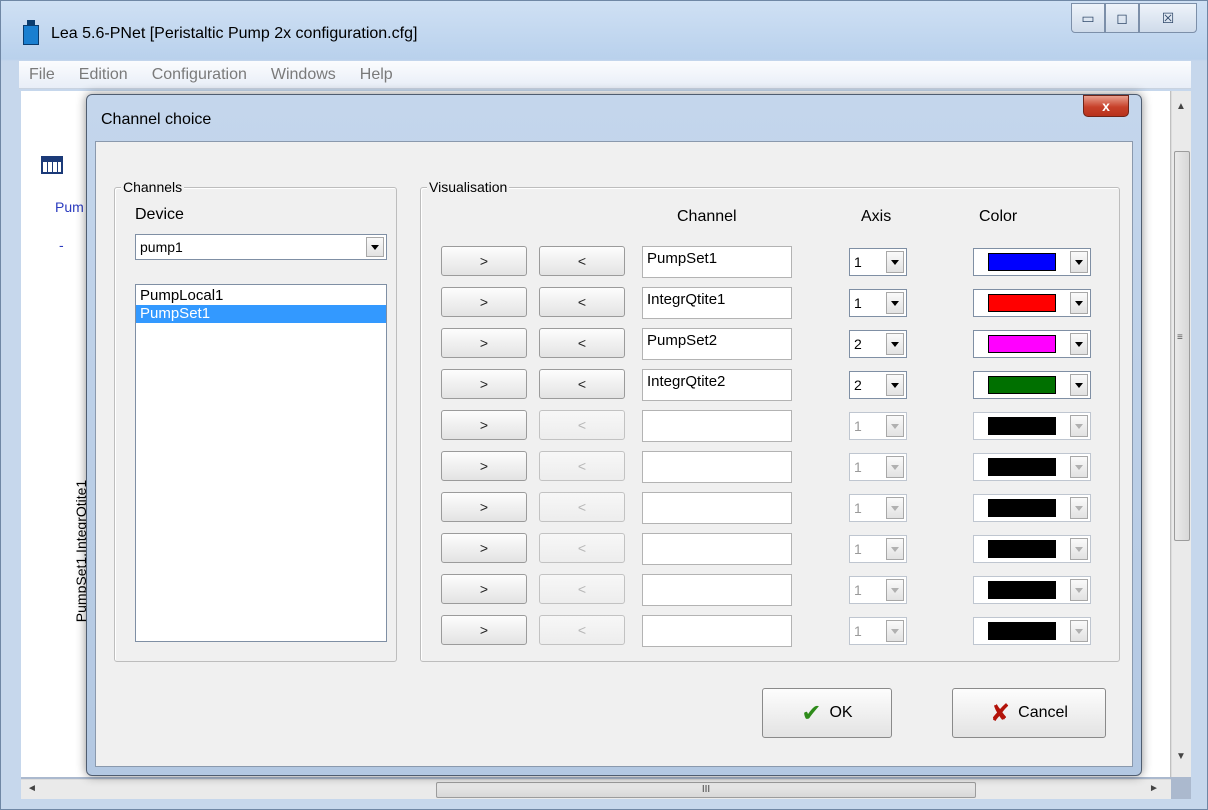  What do you see at coordinates (69, 207) in the screenshot?
I see `mdi-link: Pum` at bounding box center [69, 207].